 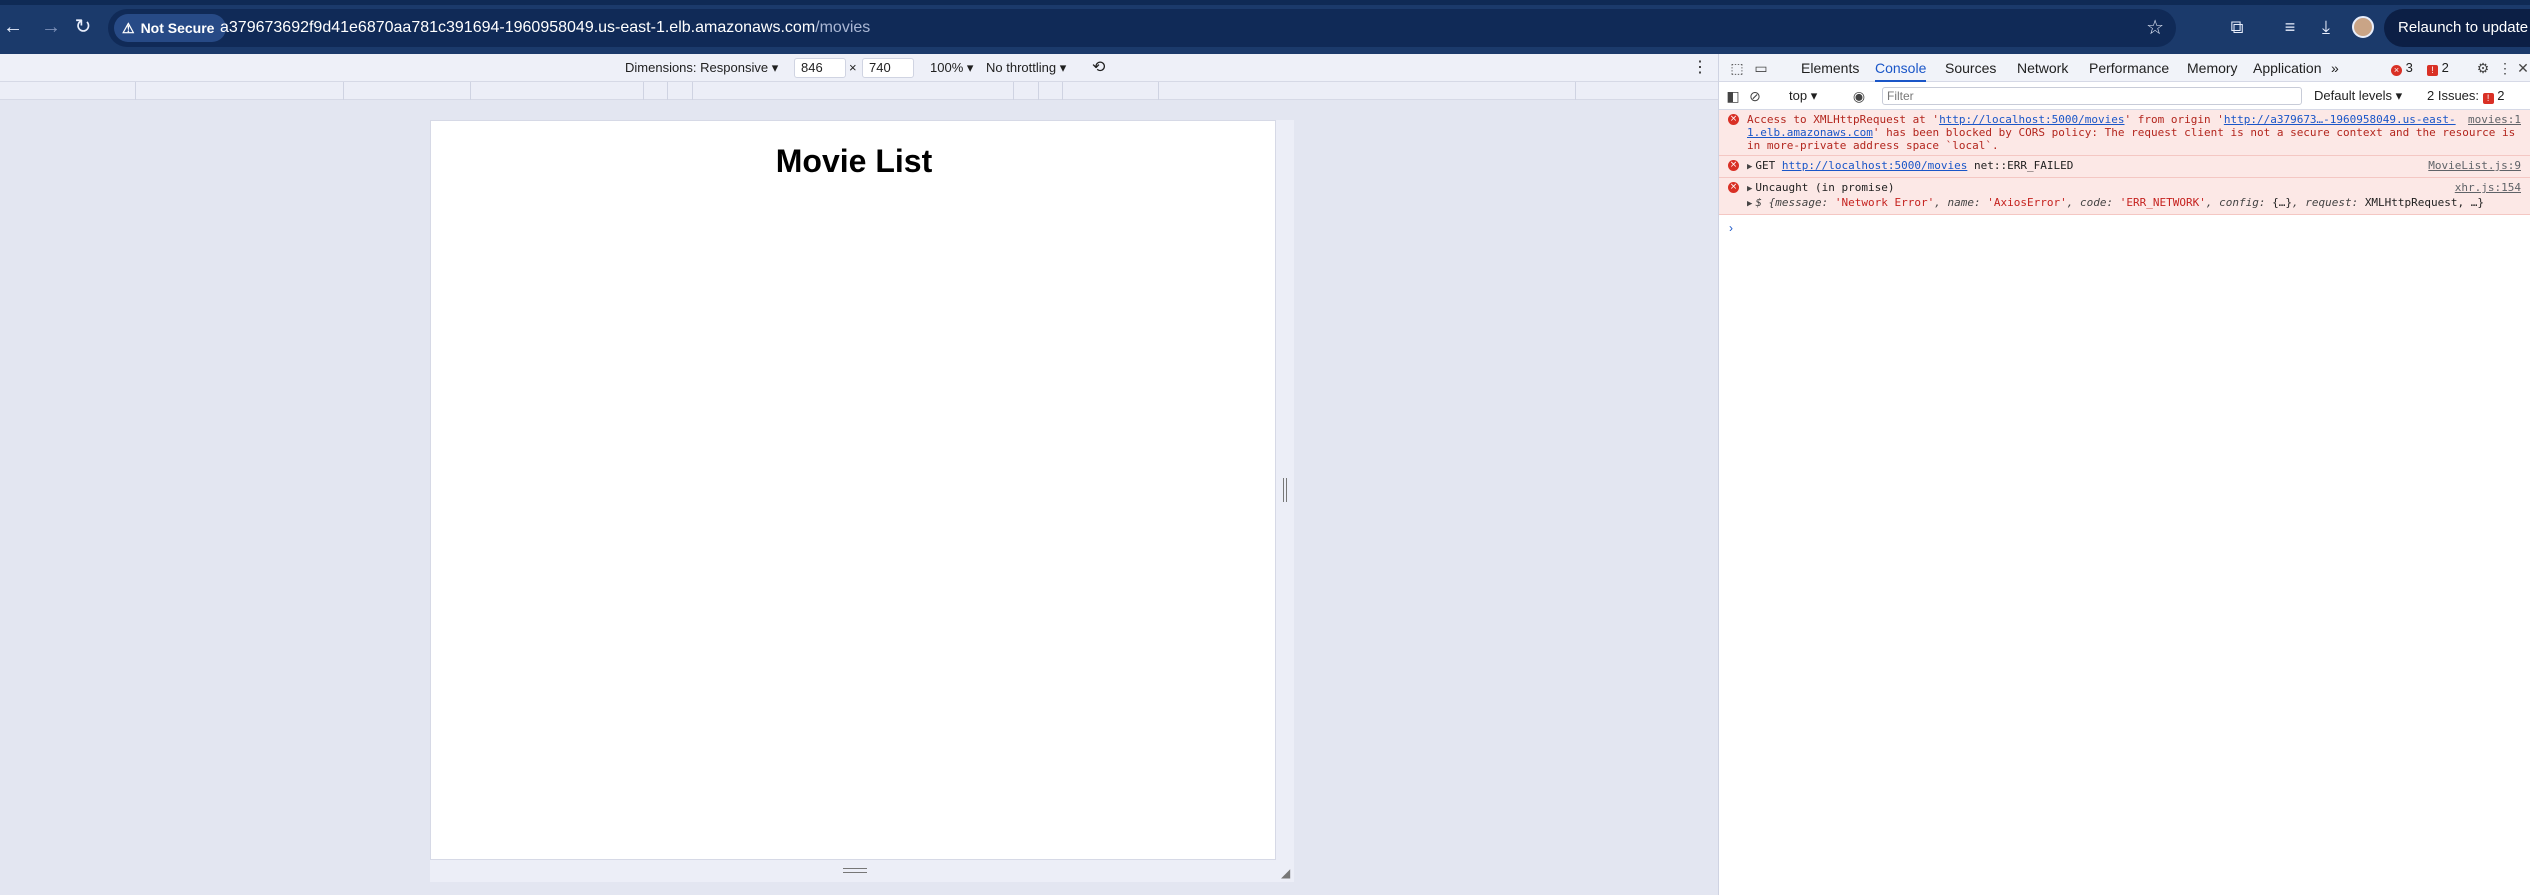 I want to click on throttling-dropdown: No throttling ▾, so click(x=1026, y=68).